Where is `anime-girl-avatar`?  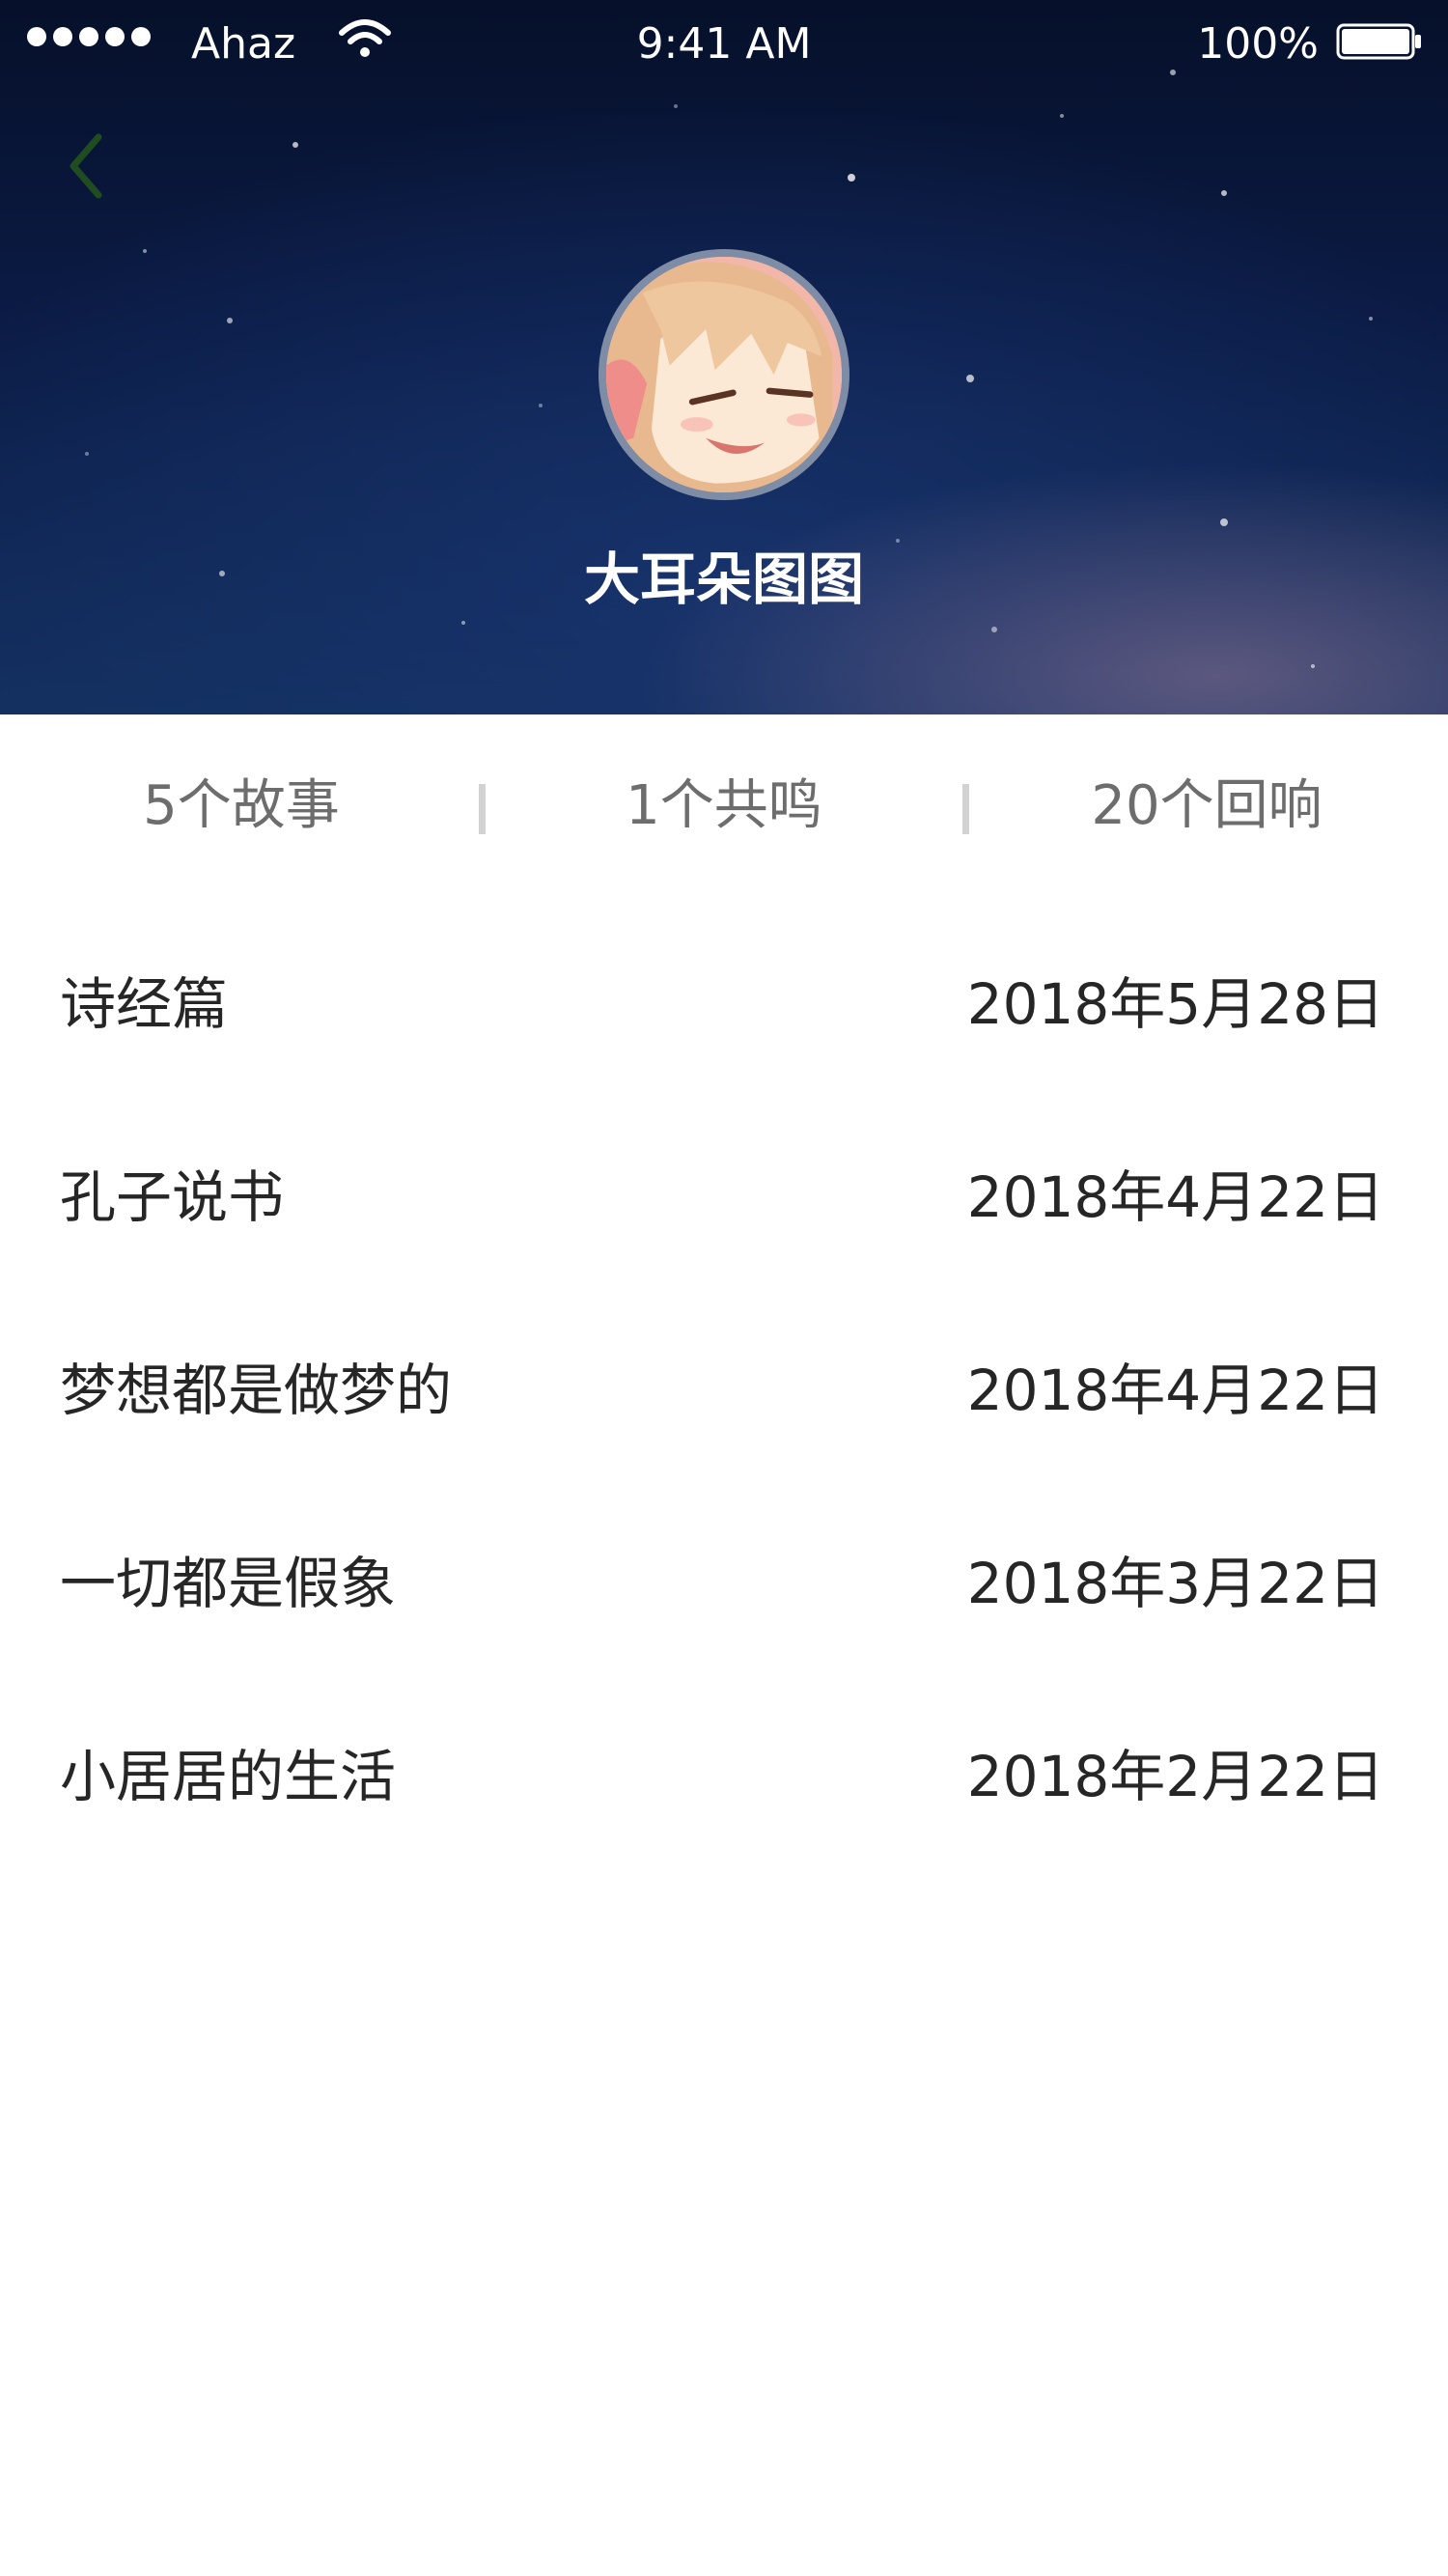 anime-girl-avatar is located at coordinates (724, 375).